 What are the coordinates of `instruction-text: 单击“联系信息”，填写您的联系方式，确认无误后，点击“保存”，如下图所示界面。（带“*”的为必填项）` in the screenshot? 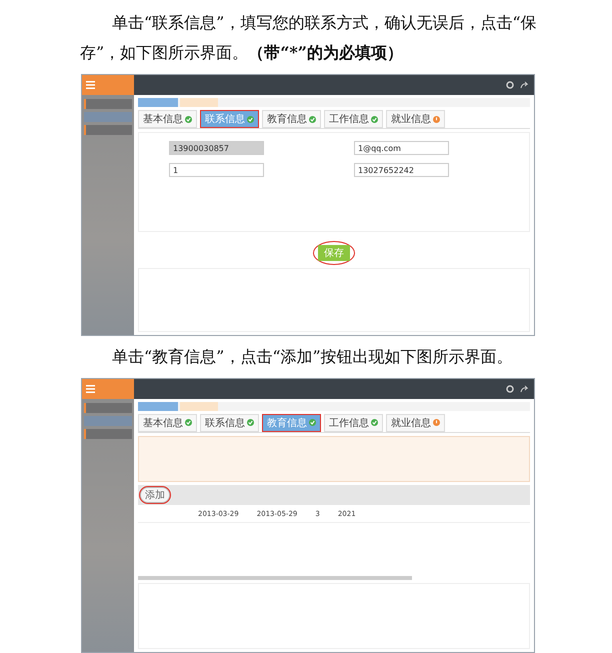 It's located at (308, 38).